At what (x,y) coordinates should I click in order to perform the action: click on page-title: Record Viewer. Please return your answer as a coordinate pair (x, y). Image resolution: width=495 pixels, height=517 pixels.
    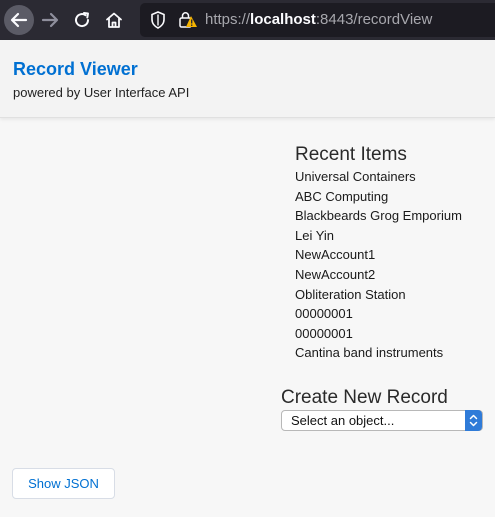
    Looking at the image, I should click on (75, 69).